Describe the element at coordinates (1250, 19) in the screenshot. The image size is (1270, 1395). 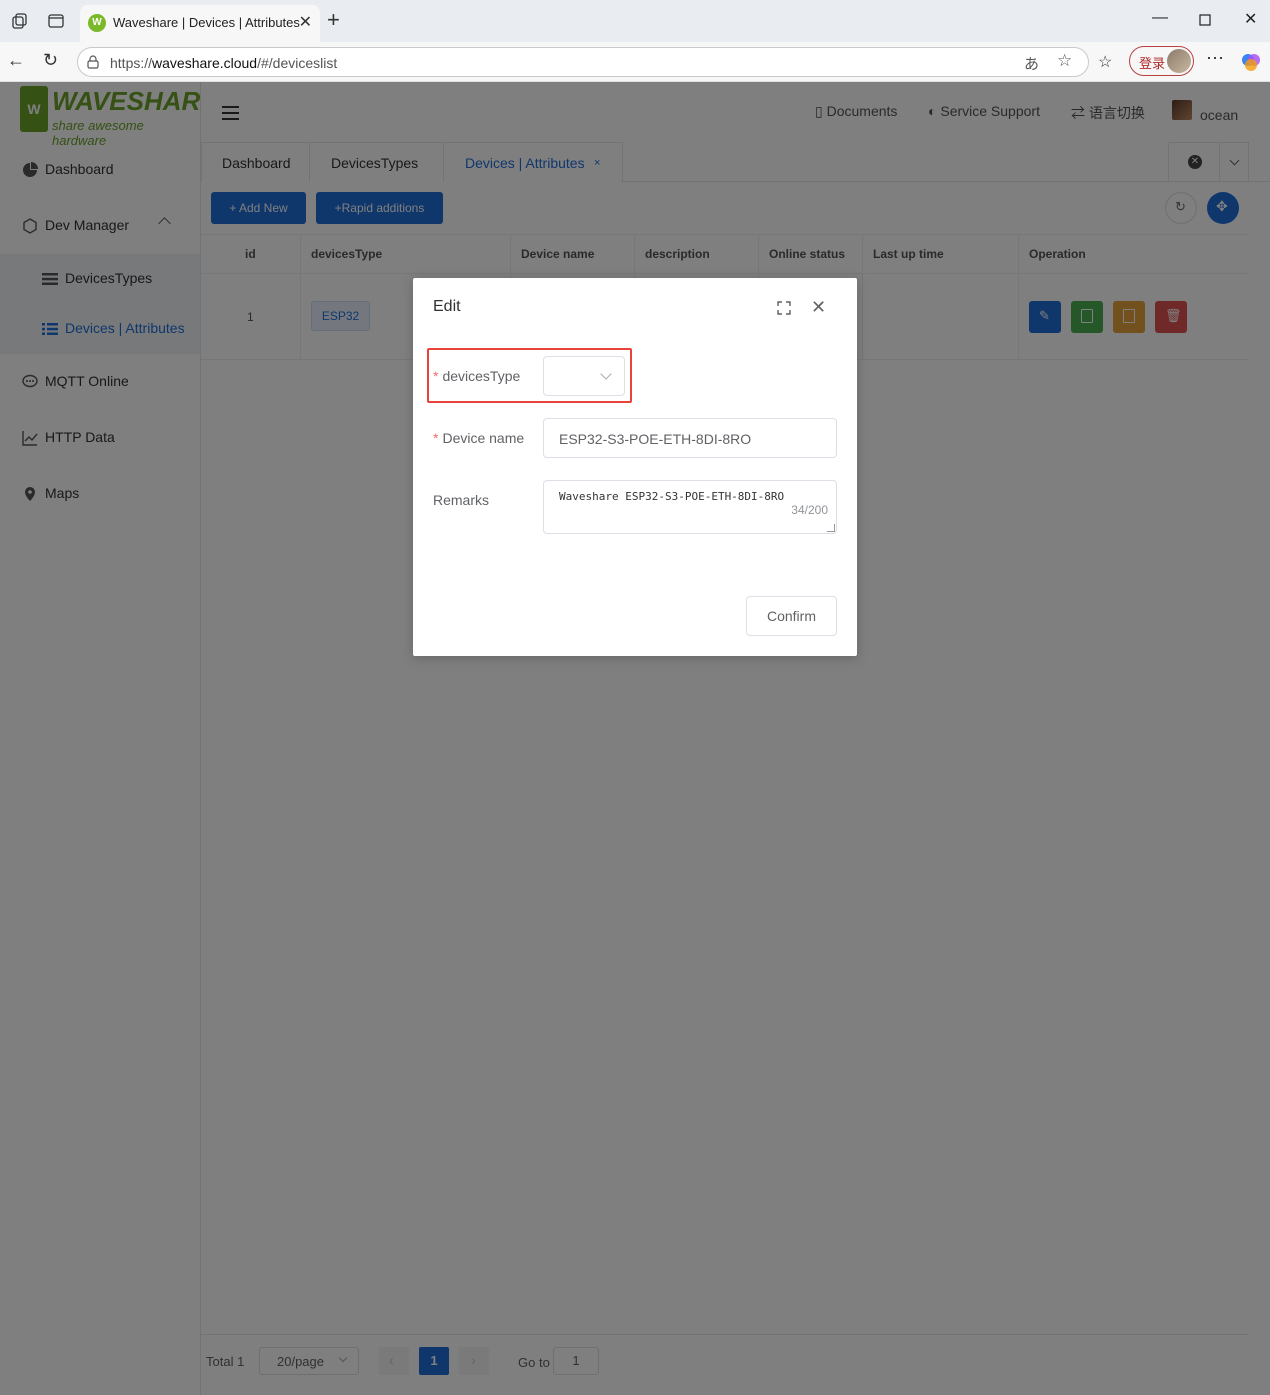
I see `window-close-icon: ✕` at that location.